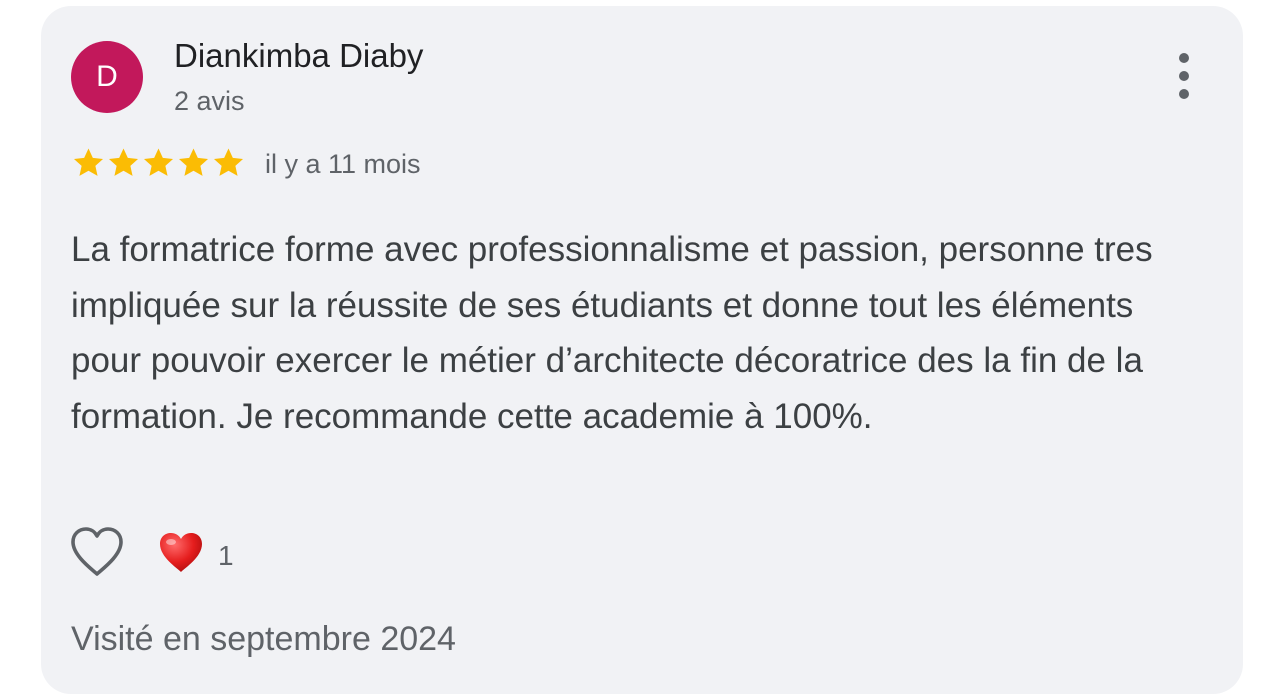  I want to click on like-button, so click(97, 552).